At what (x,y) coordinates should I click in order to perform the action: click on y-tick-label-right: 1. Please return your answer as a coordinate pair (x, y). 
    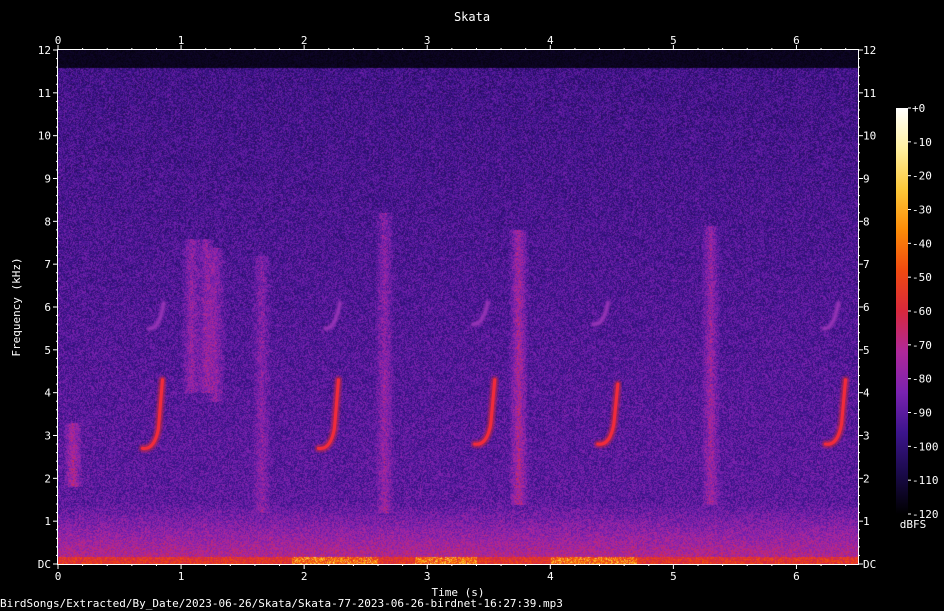
    Looking at the image, I should click on (866, 521).